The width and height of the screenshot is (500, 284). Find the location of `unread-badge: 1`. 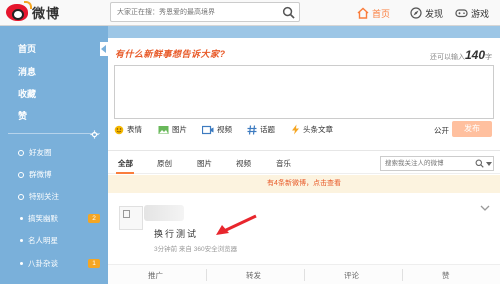

unread-badge: 1 is located at coordinates (94, 263).